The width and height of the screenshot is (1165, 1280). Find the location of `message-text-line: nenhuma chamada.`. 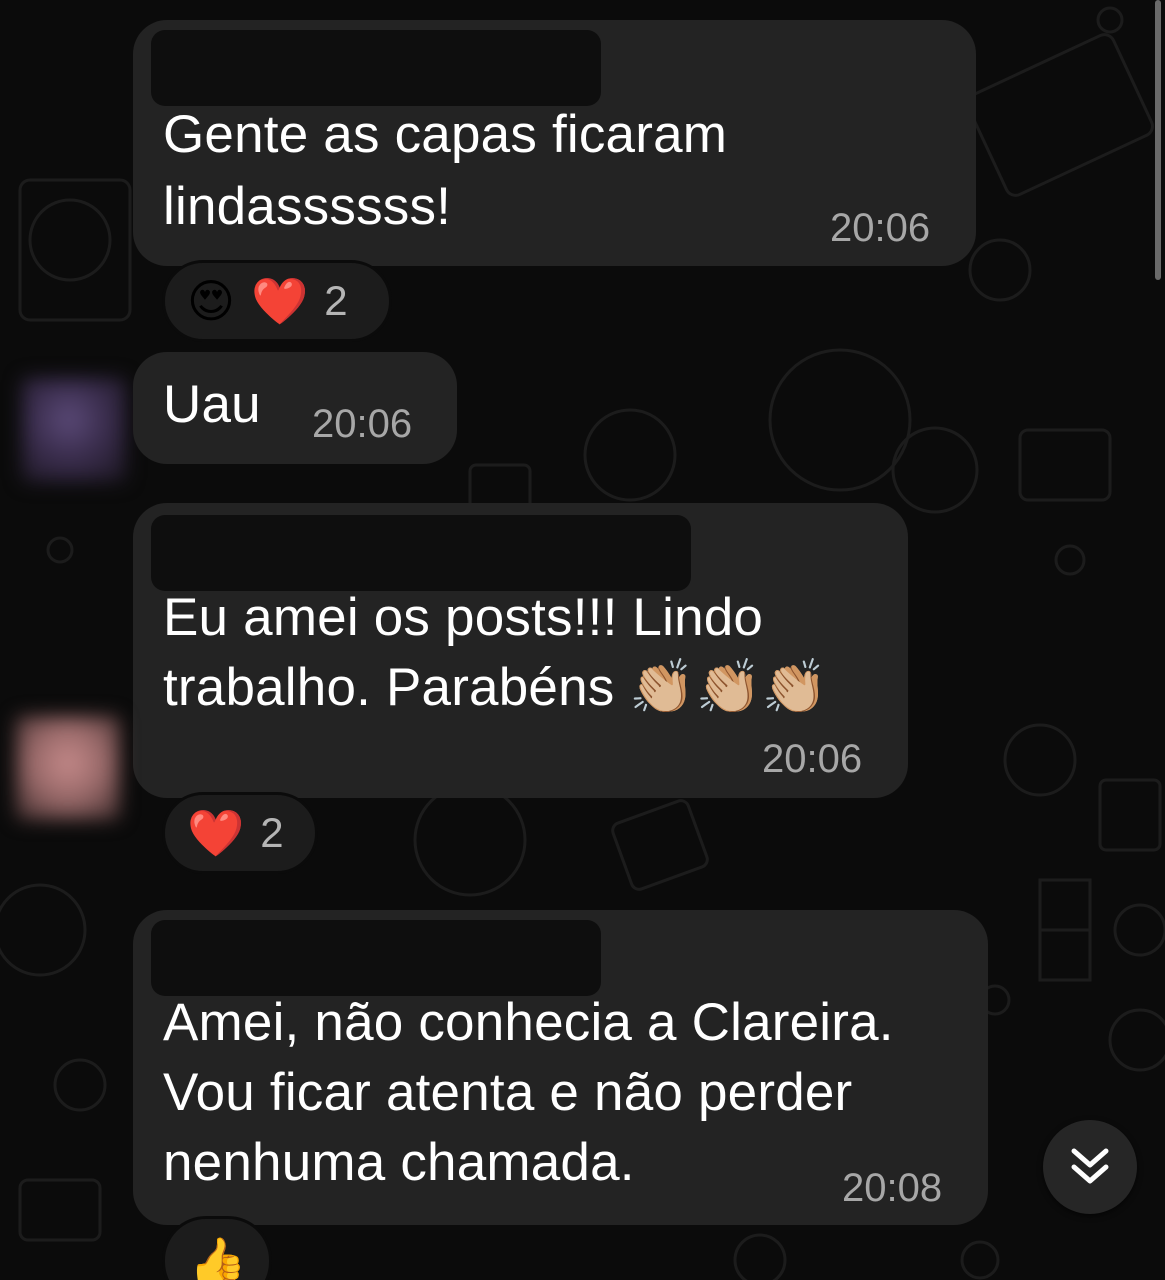

message-text-line: nenhuma chamada. is located at coordinates (399, 1162).